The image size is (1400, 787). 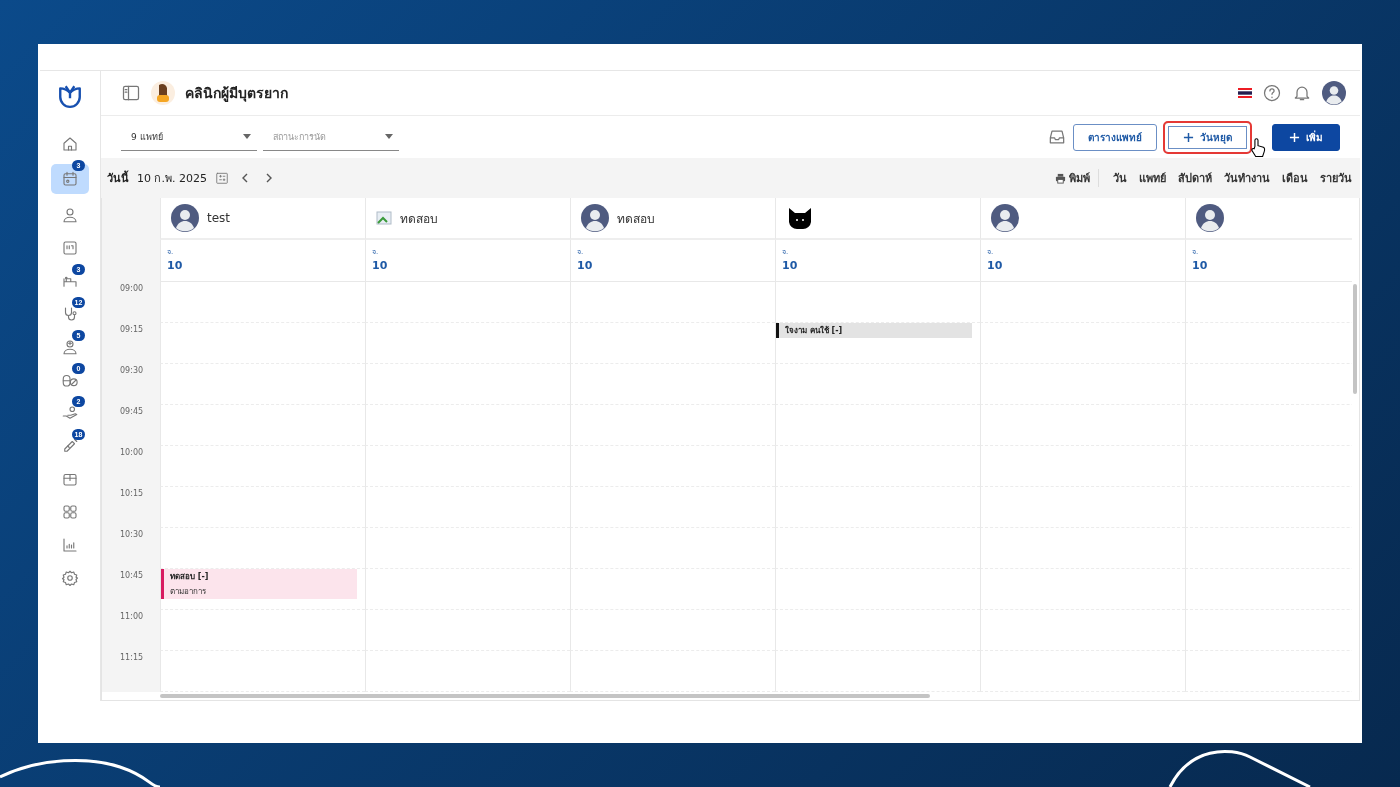 I want to click on doctor-name: test, so click(x=219, y=218).